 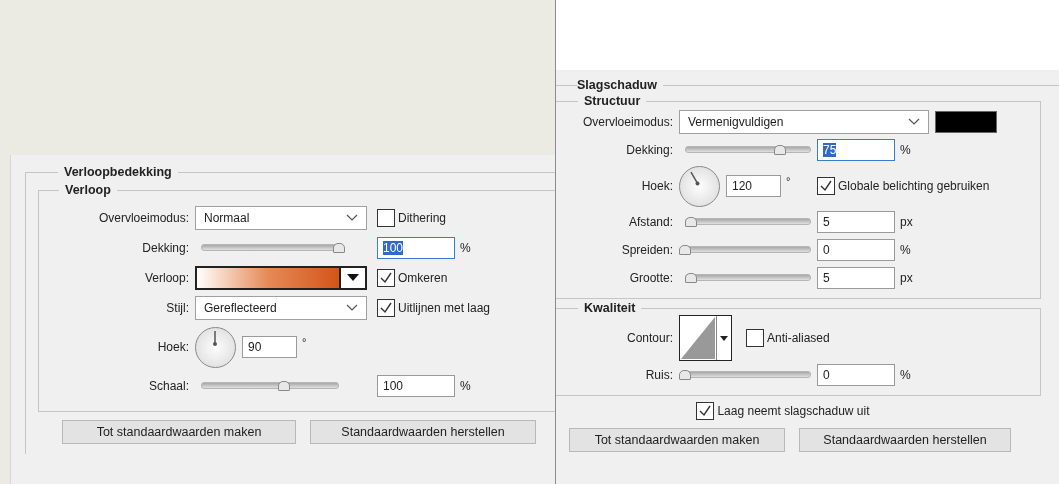 I want to click on contour-picker, so click(x=705, y=338).